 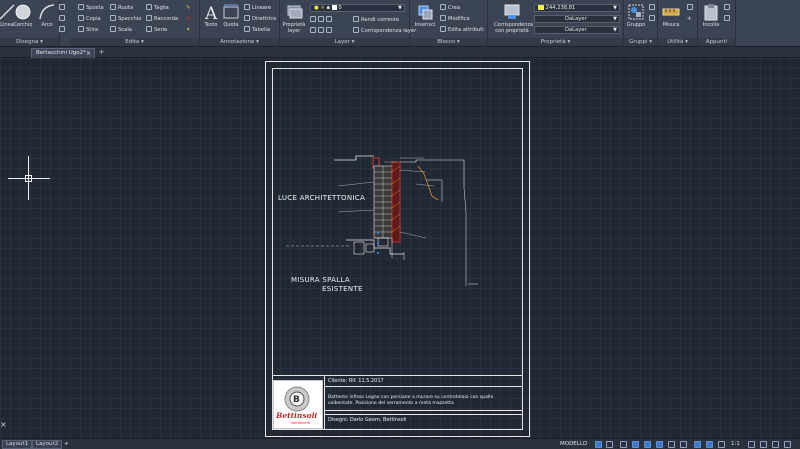 What do you see at coordinates (95, 8) in the screenshot?
I see `move-label: Sposta` at bounding box center [95, 8].